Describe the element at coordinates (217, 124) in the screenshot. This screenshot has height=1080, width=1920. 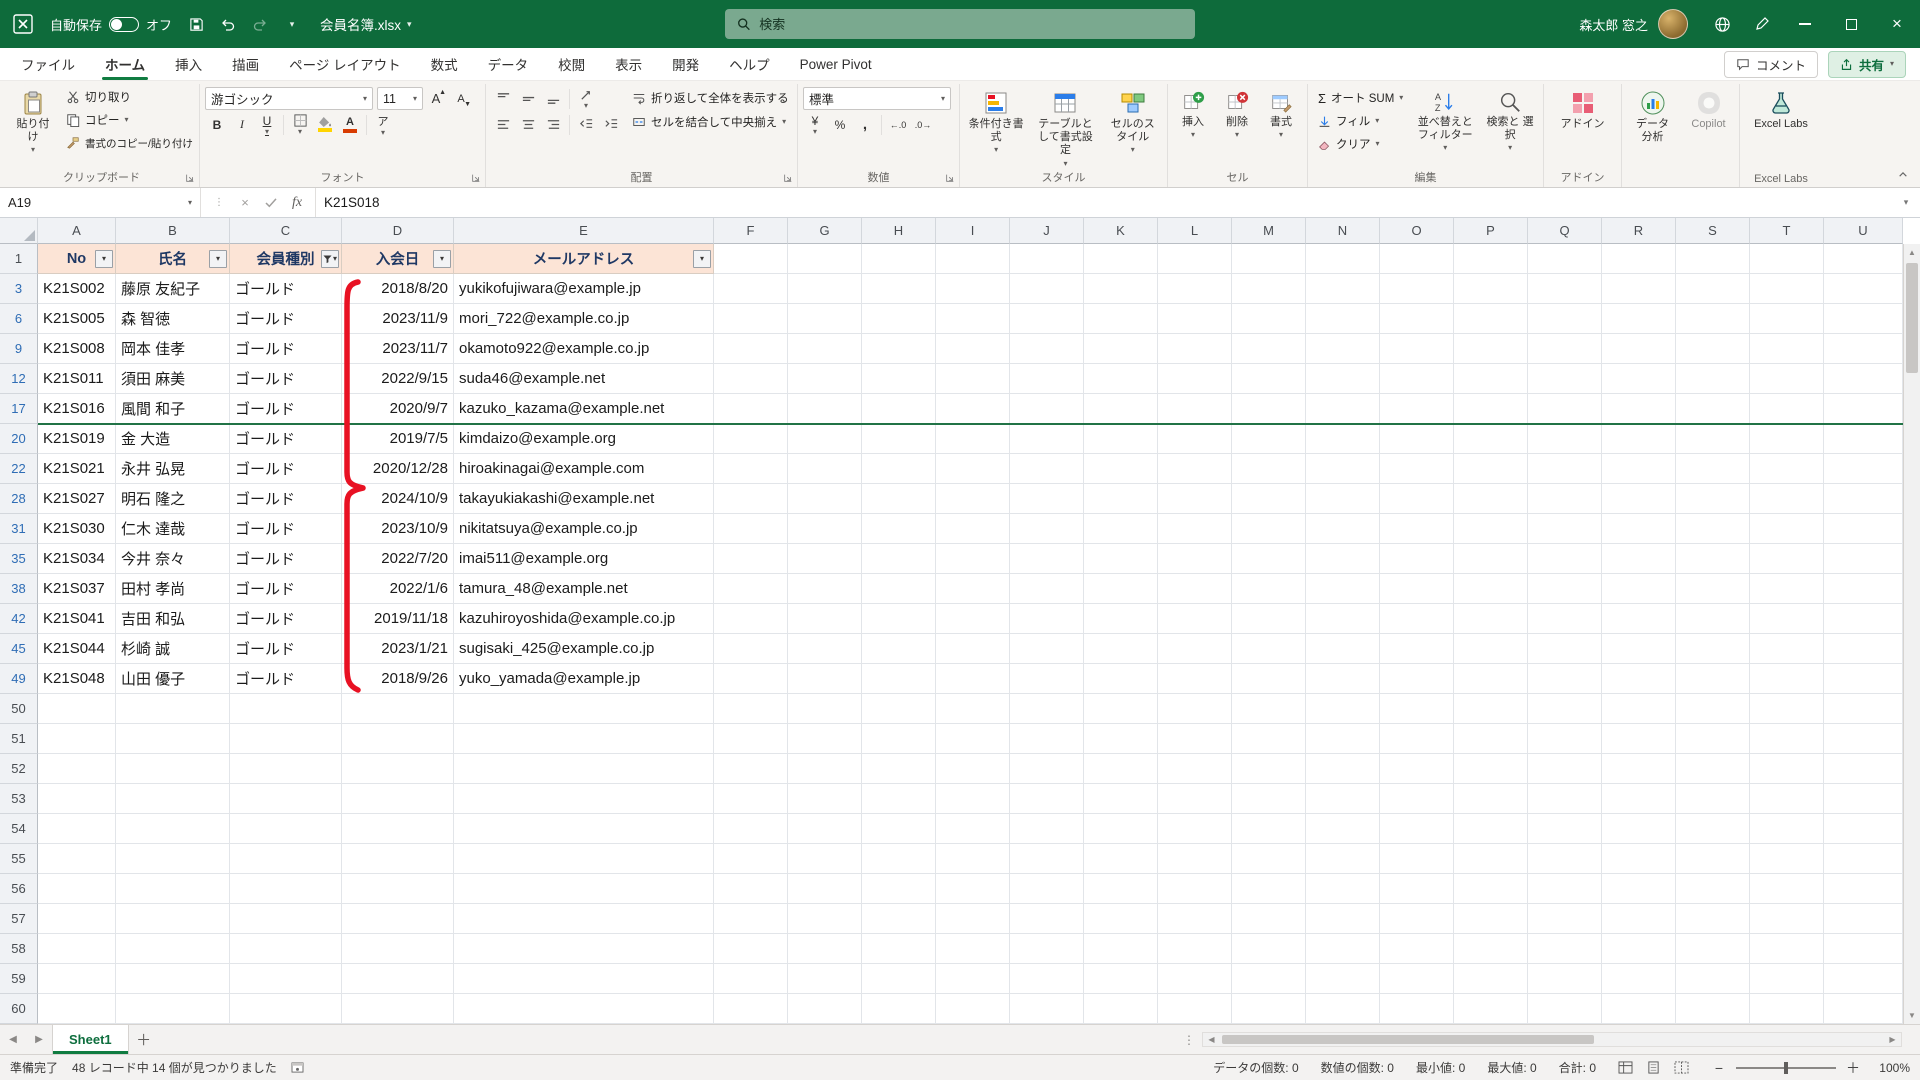
I see `bold-button: B` at that location.